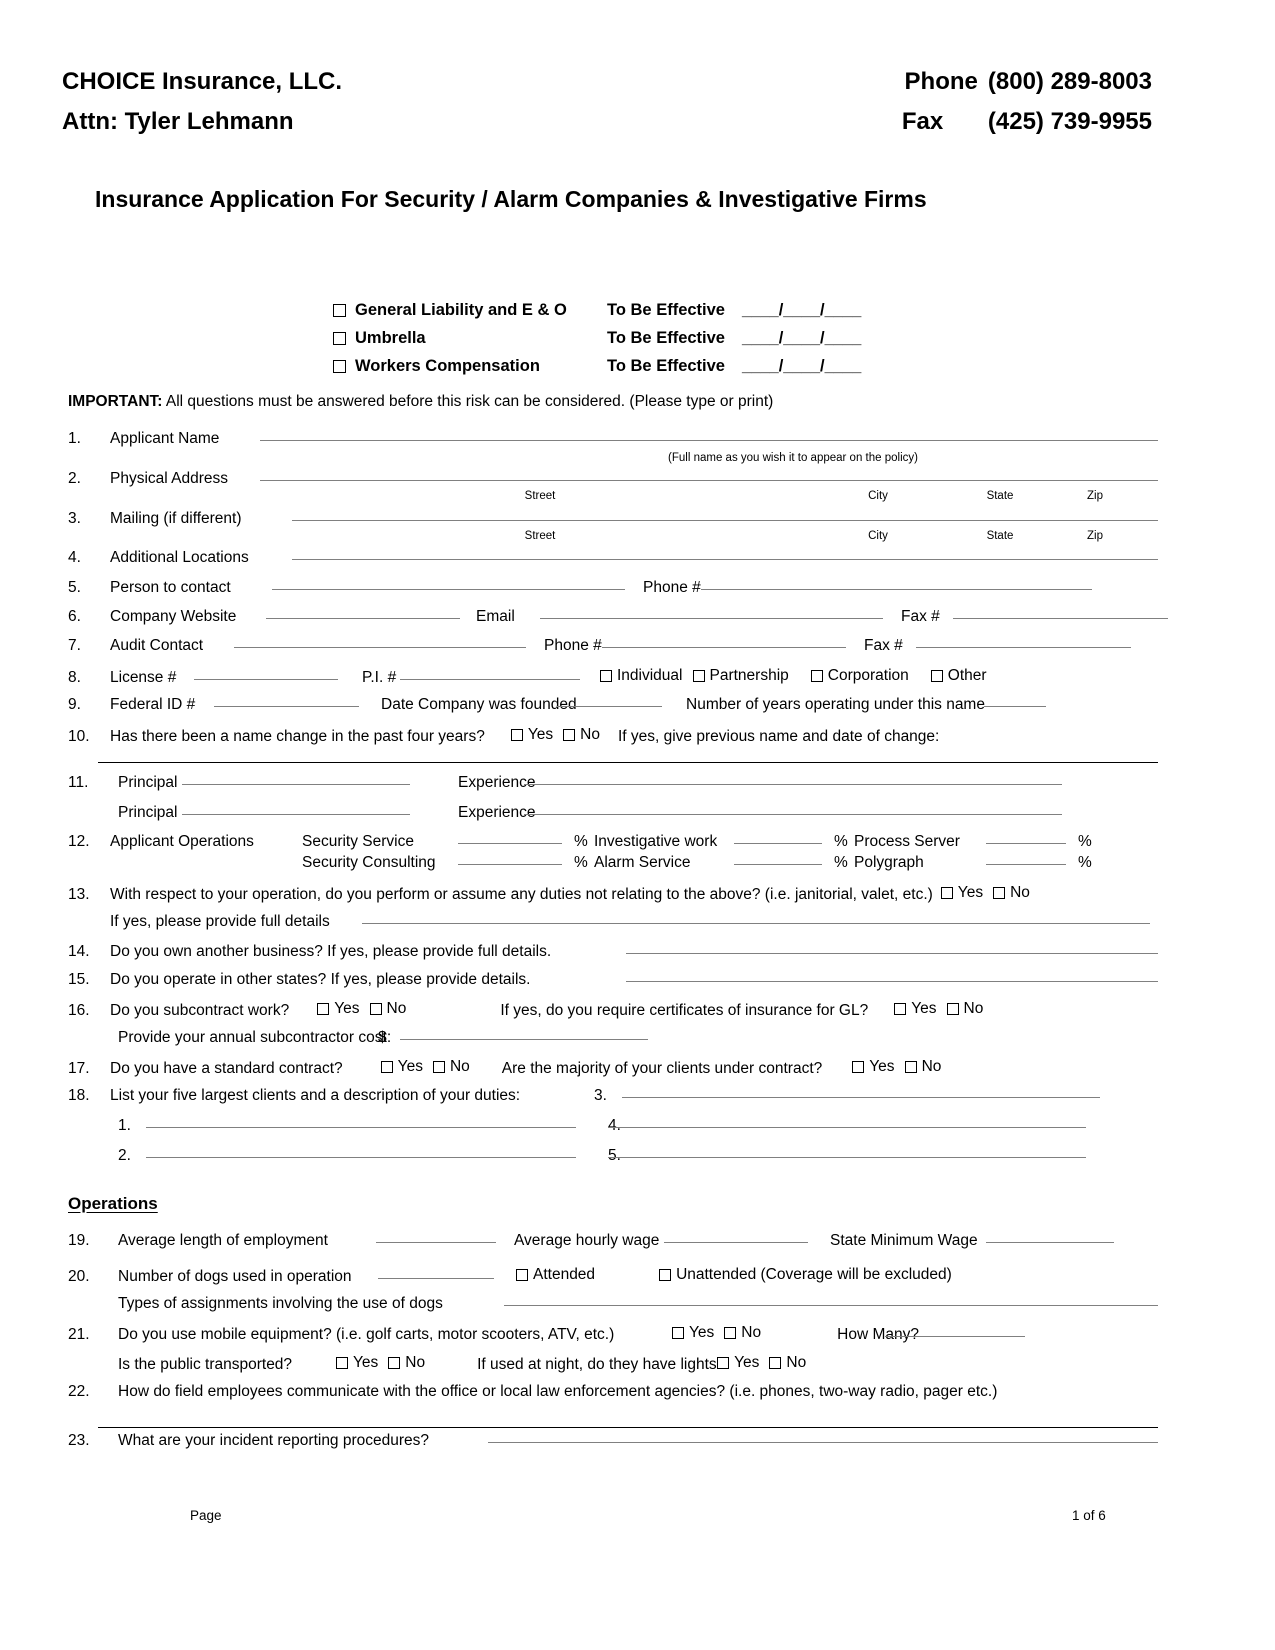 The image size is (1275, 1650). Describe the element at coordinates (725, 559) in the screenshot. I see `q4-additional-locations-input` at that location.